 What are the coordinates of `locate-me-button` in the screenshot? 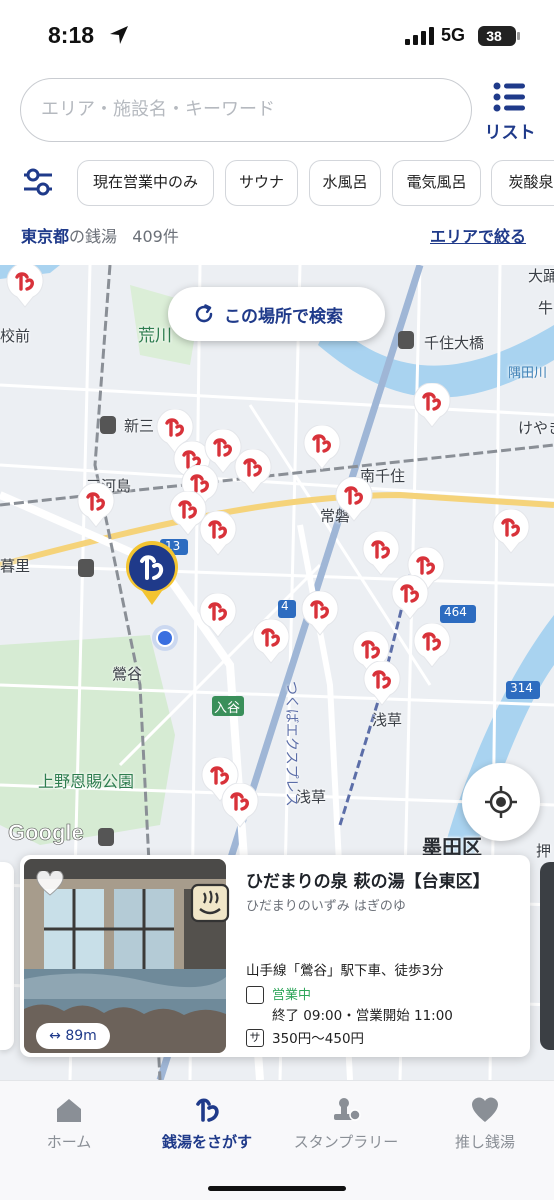 It's located at (501, 802).